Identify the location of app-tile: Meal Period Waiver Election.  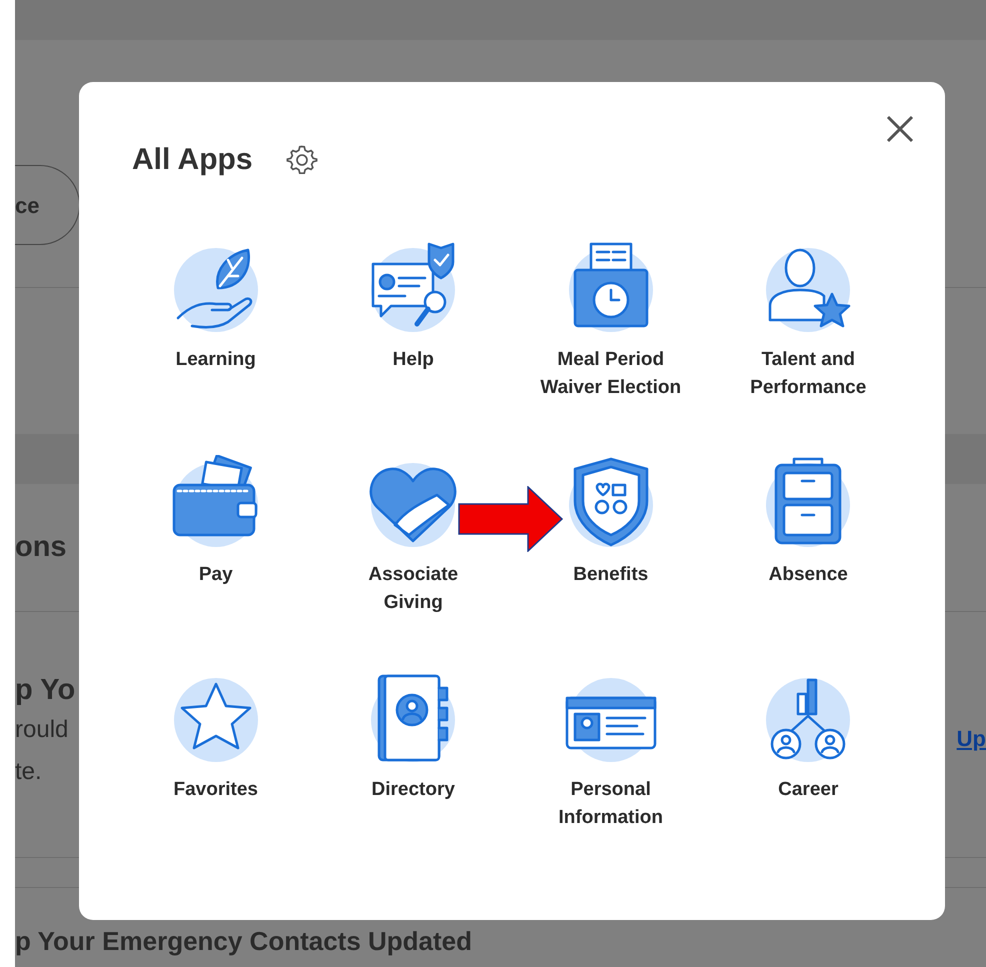
(611, 324).